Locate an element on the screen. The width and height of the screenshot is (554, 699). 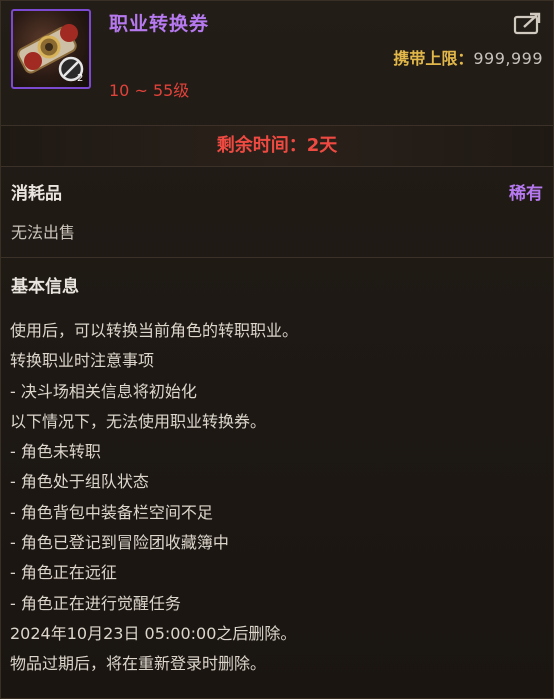
description-line: - 角色已登记到冒险团收藏簿中 is located at coordinates (119, 543).